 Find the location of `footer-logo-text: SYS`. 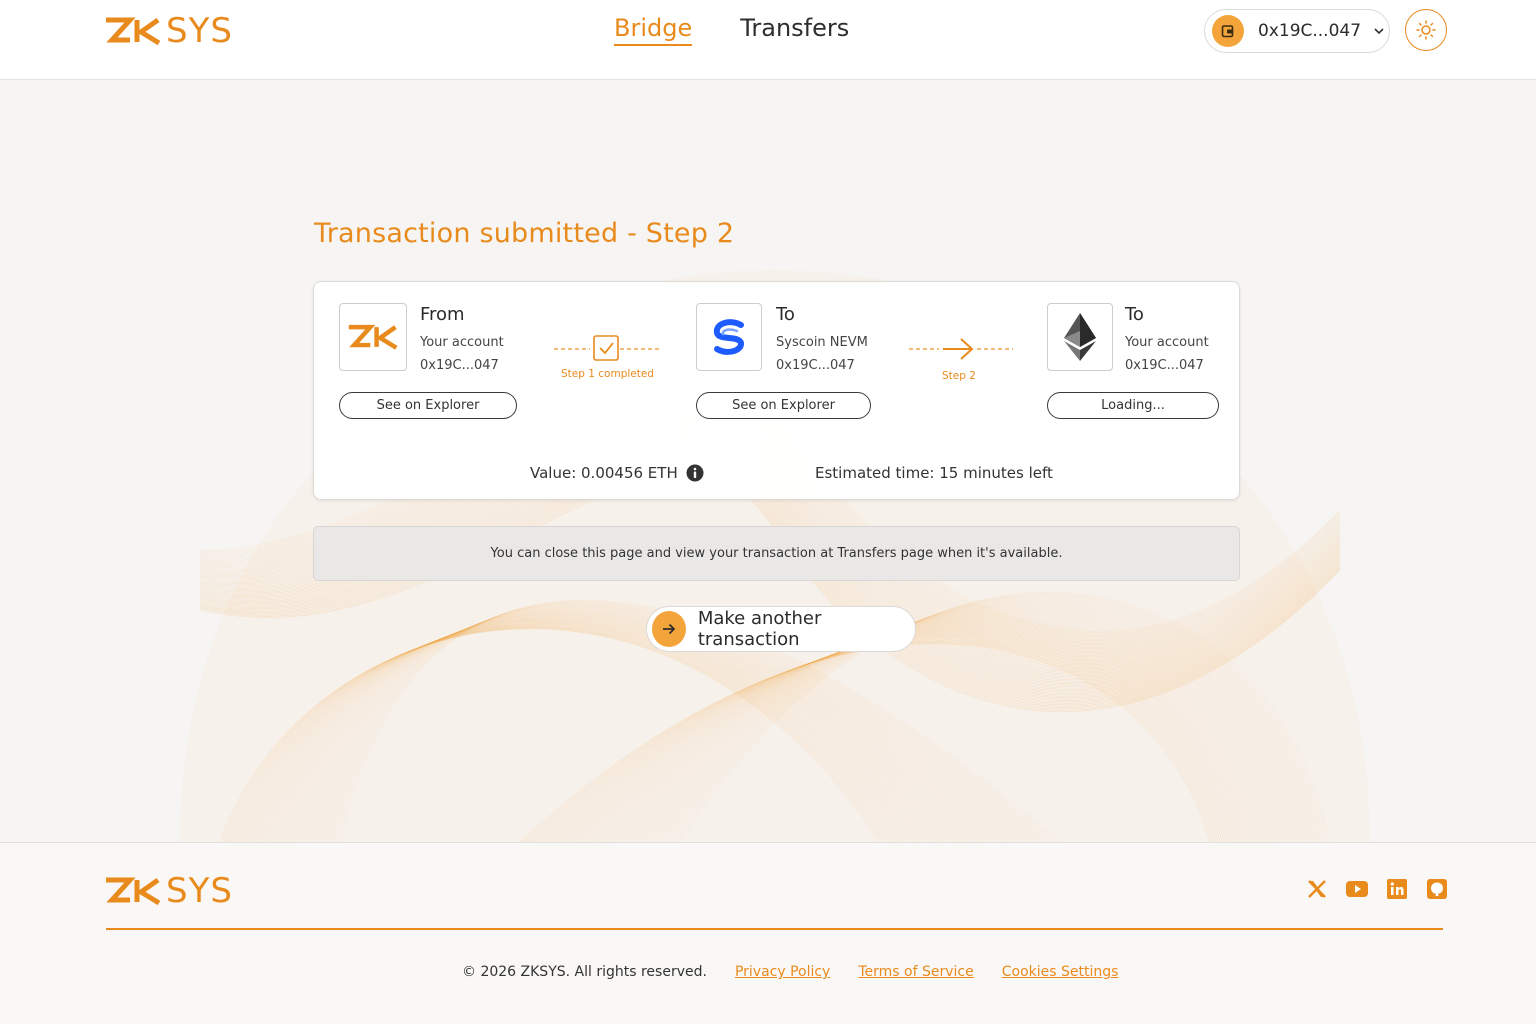

footer-logo-text: SYS is located at coordinates (199, 891).